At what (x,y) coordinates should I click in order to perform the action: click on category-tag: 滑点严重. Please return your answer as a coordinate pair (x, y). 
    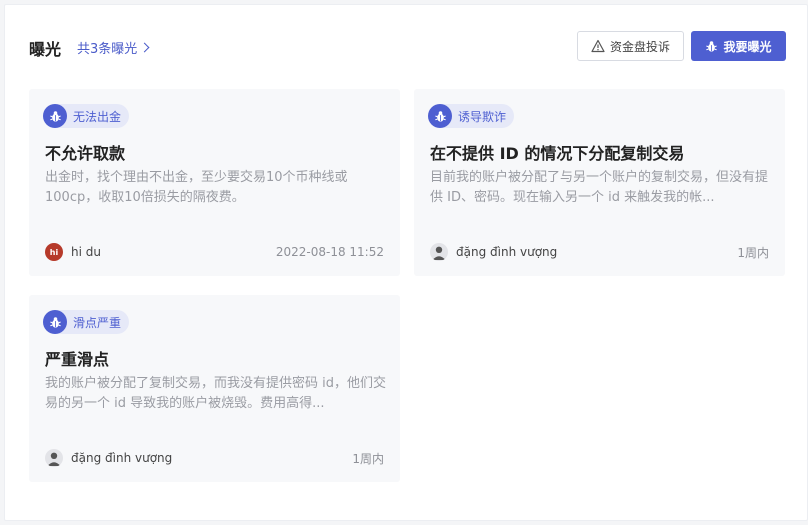
    Looking at the image, I should click on (86, 322).